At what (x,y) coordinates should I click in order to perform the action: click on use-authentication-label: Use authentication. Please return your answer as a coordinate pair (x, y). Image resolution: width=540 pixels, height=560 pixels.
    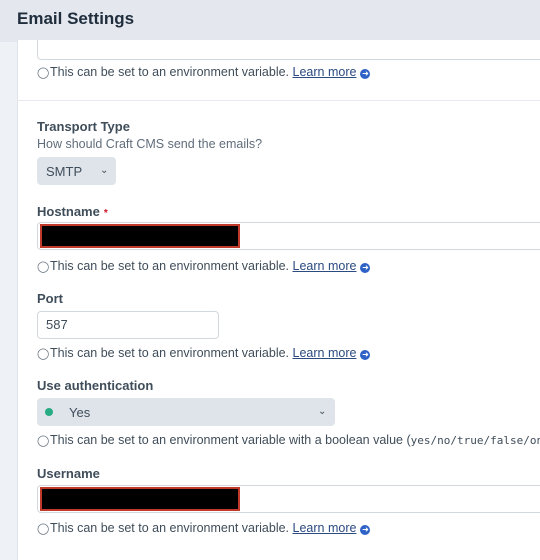
    Looking at the image, I should click on (95, 385).